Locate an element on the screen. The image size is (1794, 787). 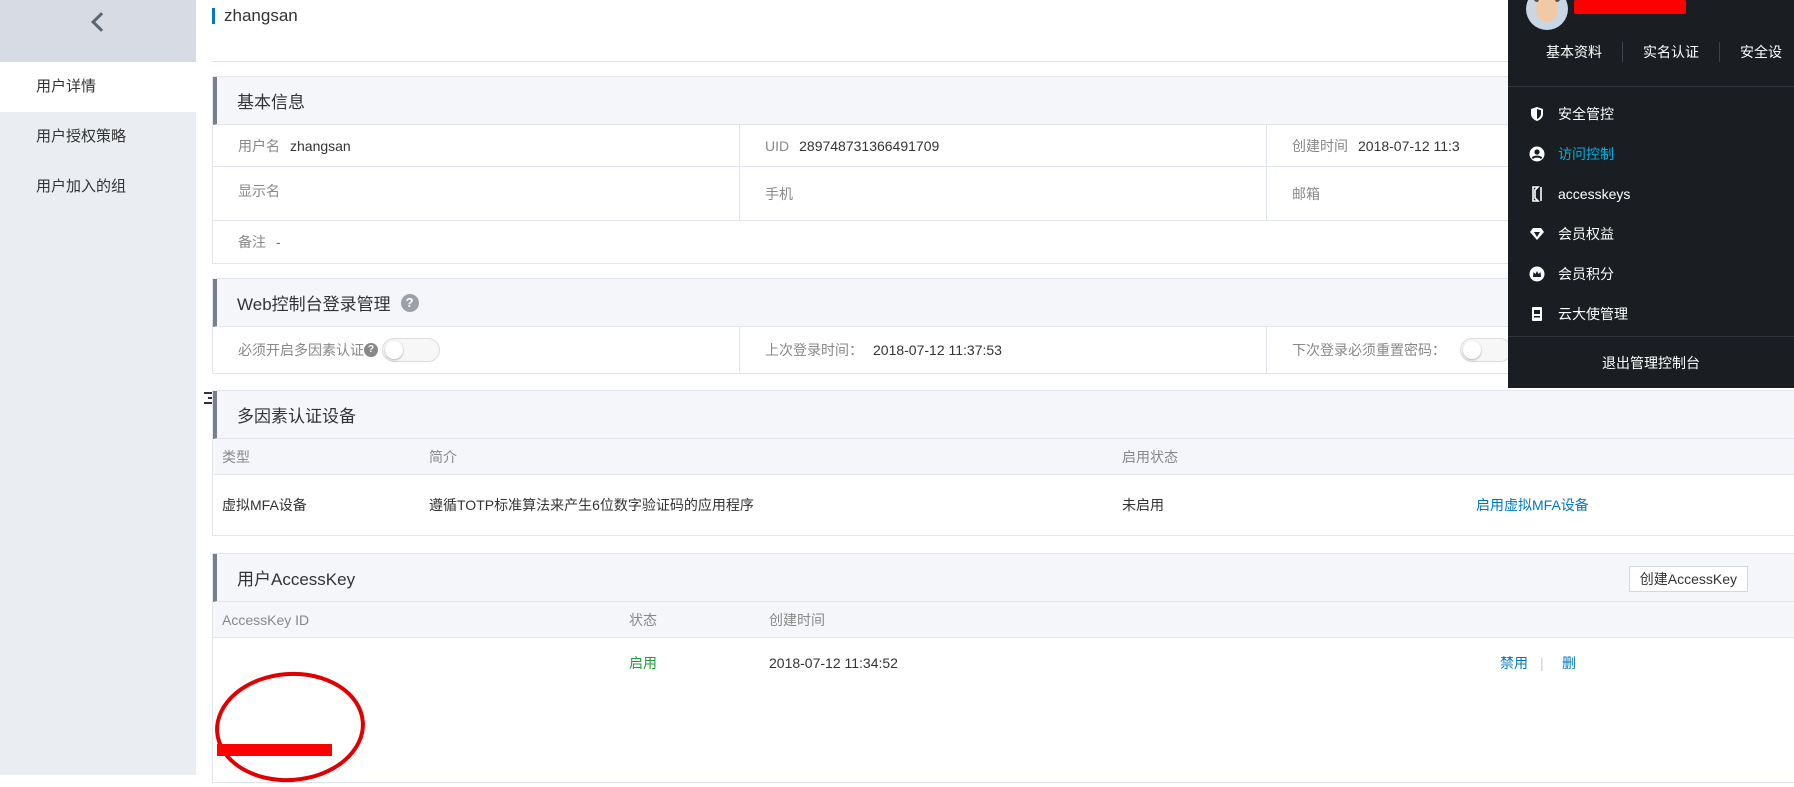
reset-password-toggle is located at coordinates (1486, 350).